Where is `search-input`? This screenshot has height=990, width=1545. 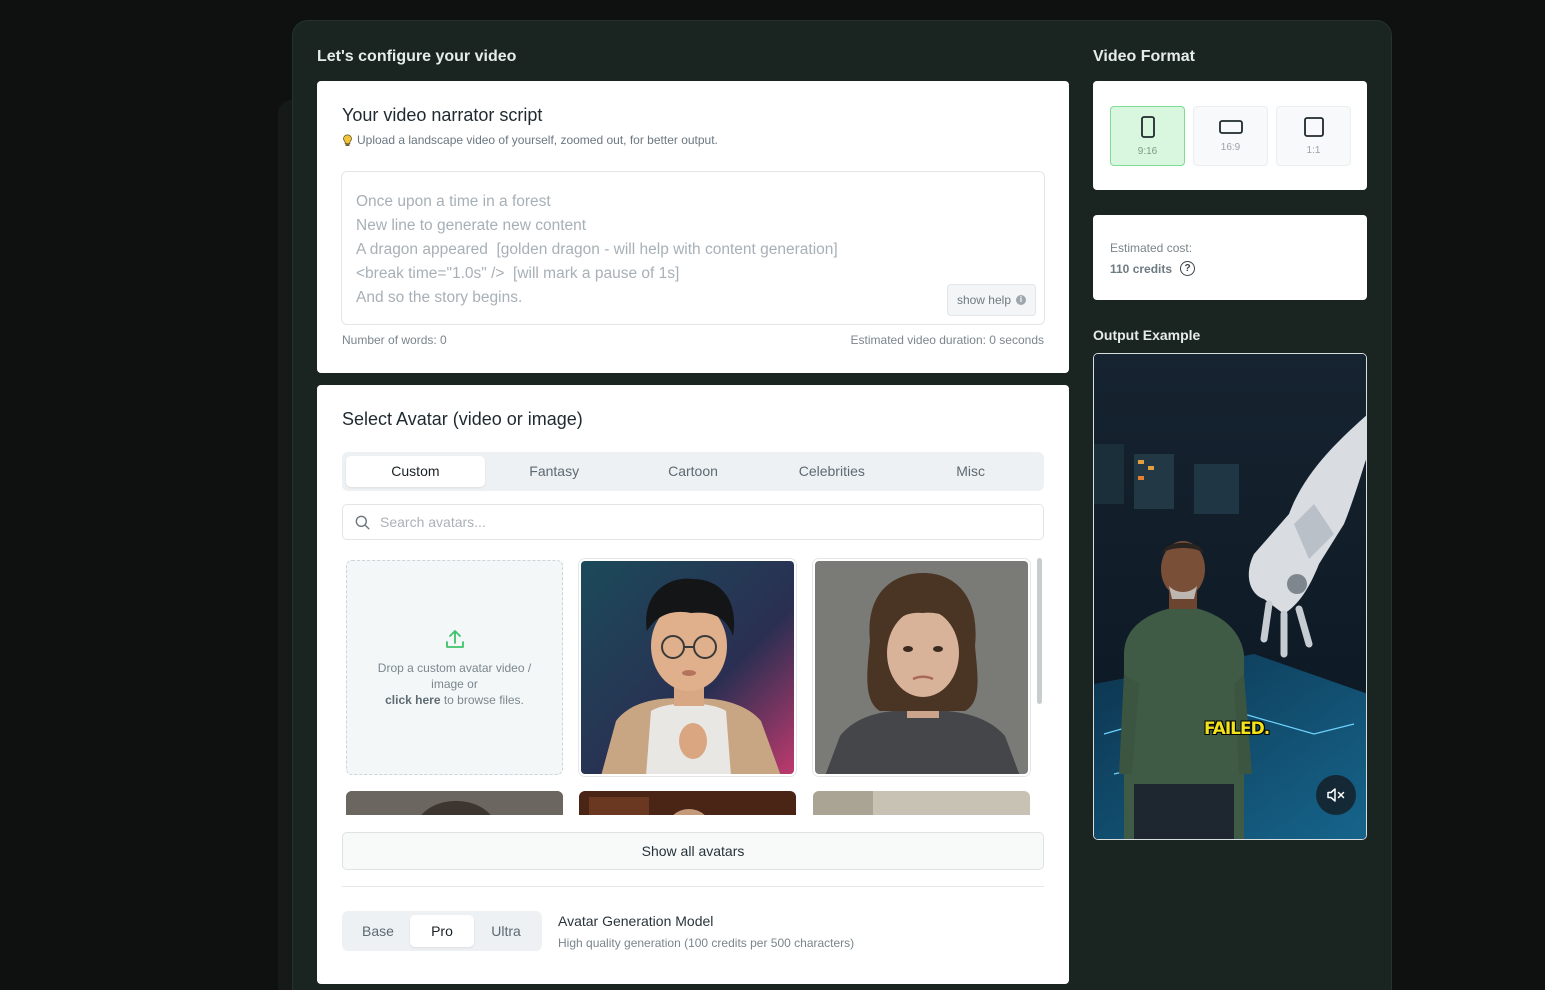 search-input is located at coordinates (680, 522).